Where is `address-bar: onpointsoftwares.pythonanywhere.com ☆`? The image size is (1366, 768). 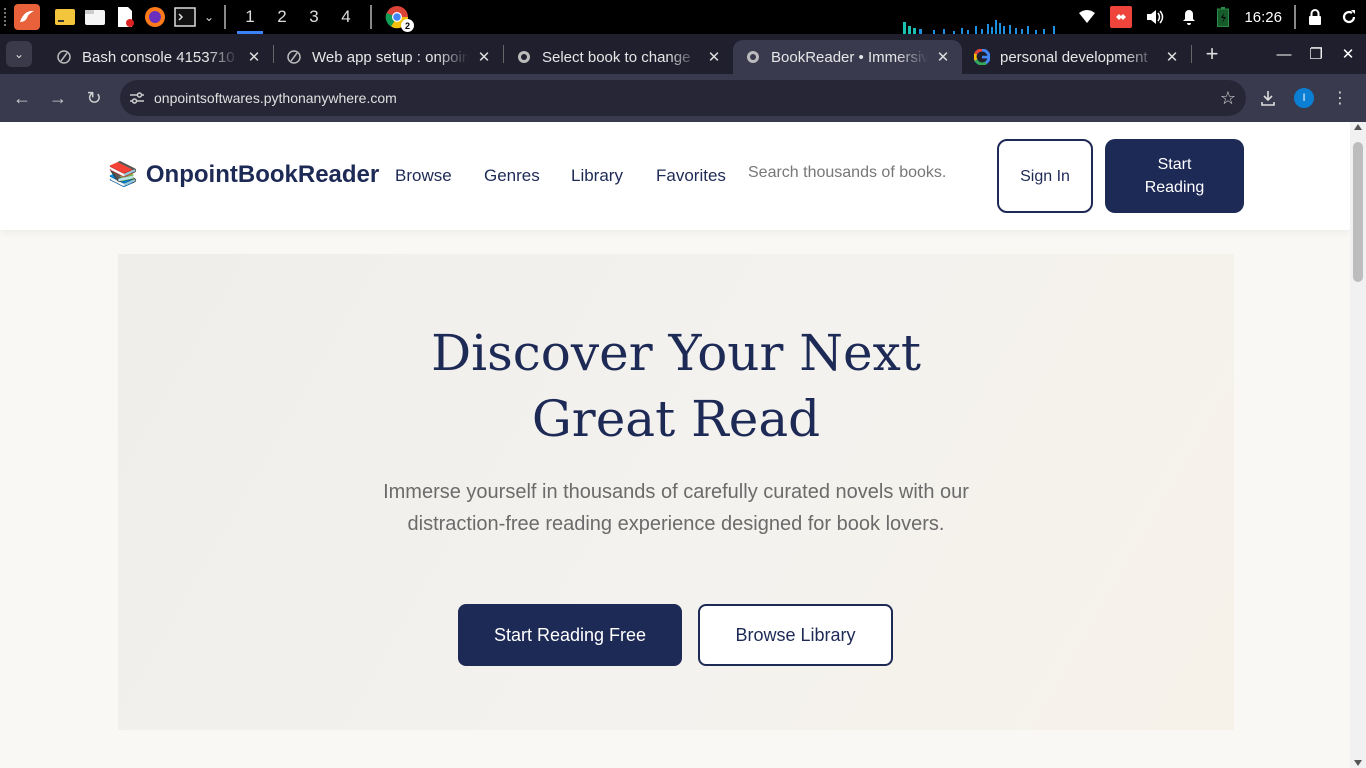
address-bar: onpointsoftwares.pythonanywhere.com ☆ is located at coordinates (683, 98).